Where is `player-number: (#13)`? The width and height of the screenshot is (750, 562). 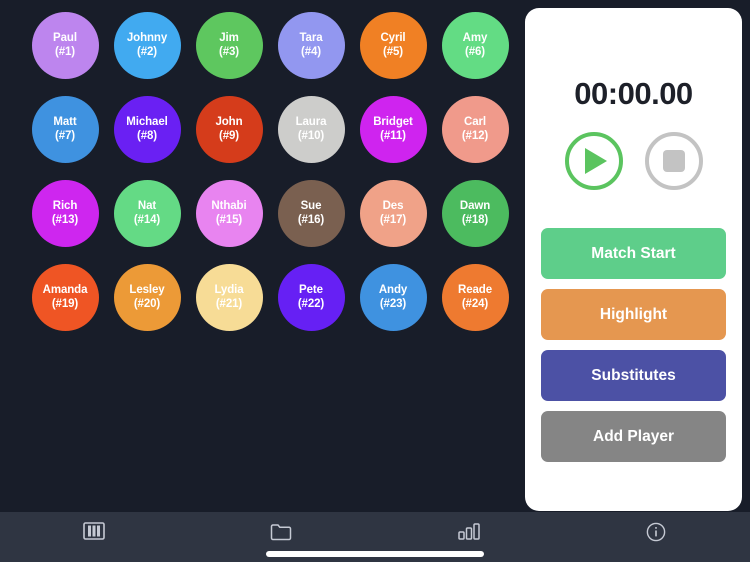
player-number: (#13) is located at coordinates (65, 219).